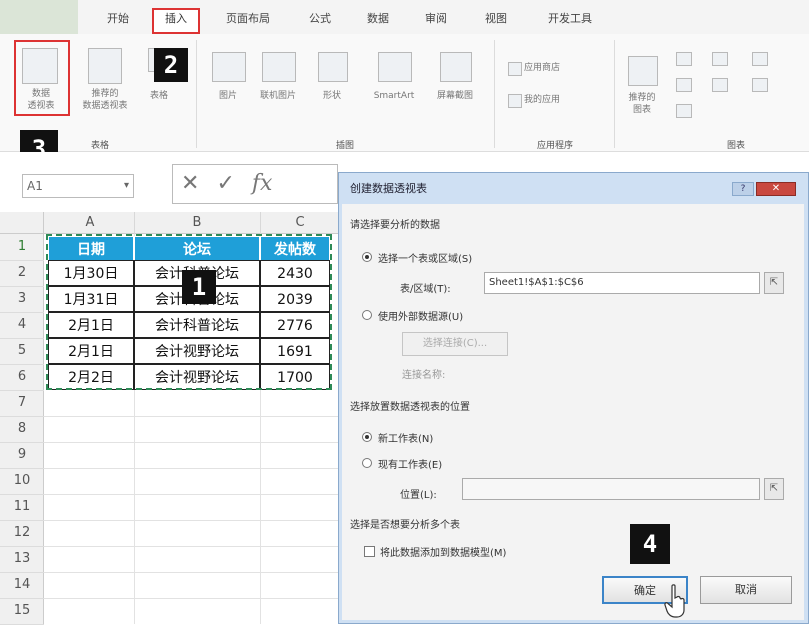 Image resolution: width=809 pixels, height=625 pixels. I want to click on row-header: 9, so click(22, 455).